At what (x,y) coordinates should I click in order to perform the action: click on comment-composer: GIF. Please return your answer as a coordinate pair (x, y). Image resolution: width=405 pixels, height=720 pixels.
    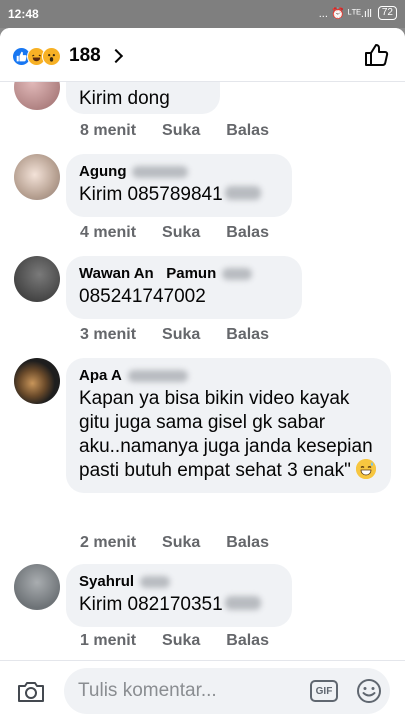
    Looking at the image, I should click on (202, 690).